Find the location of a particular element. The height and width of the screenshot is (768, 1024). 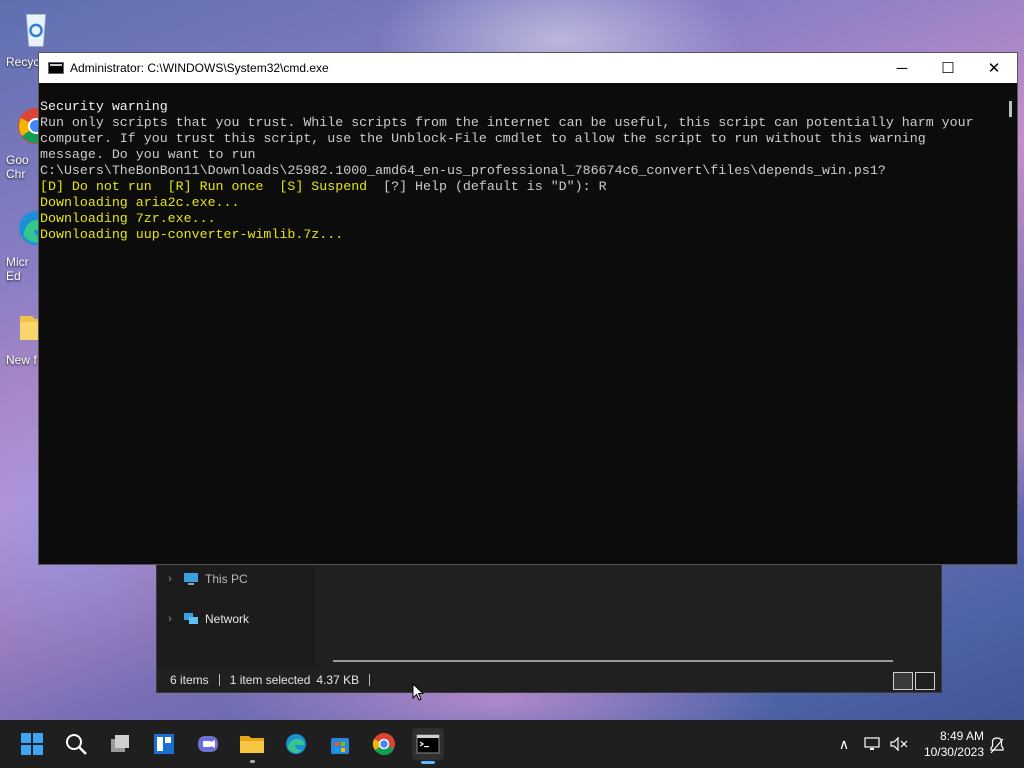

selection-size: 4.37 KB is located at coordinates (338, 680).